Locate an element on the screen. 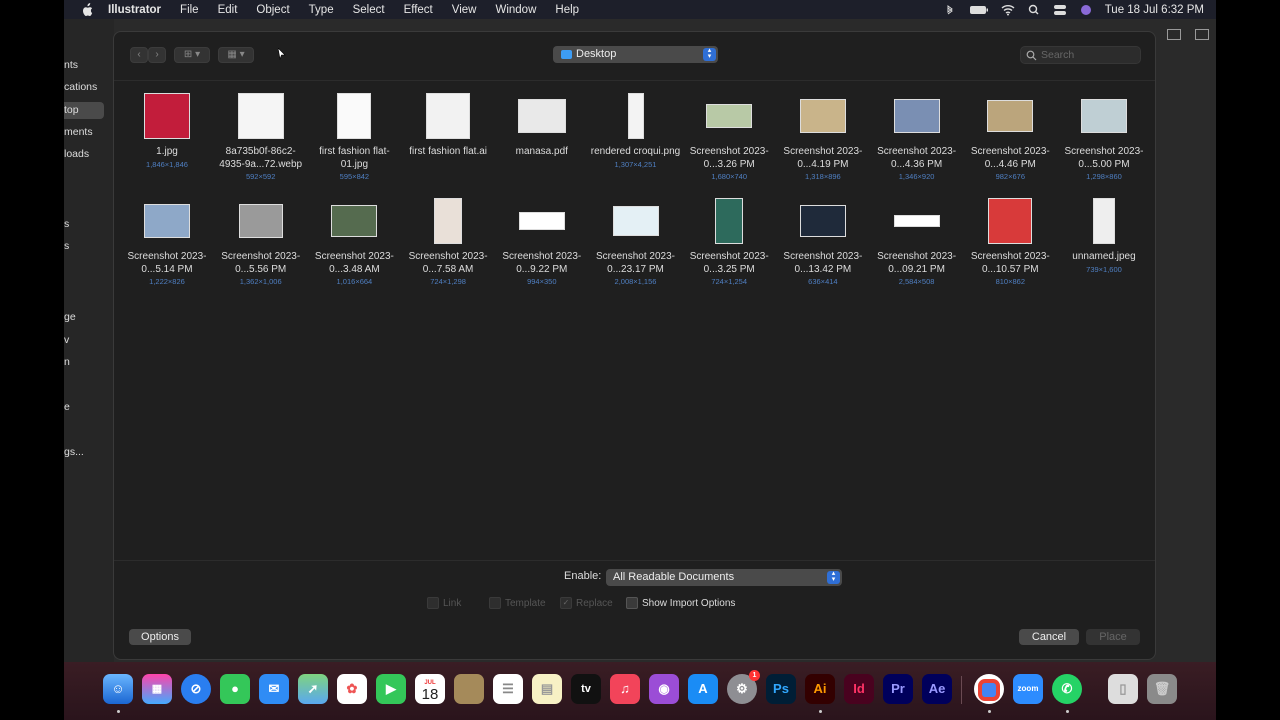 The width and height of the screenshot is (1280, 720). sidebar-item-6: s is located at coordinates (66, 224).